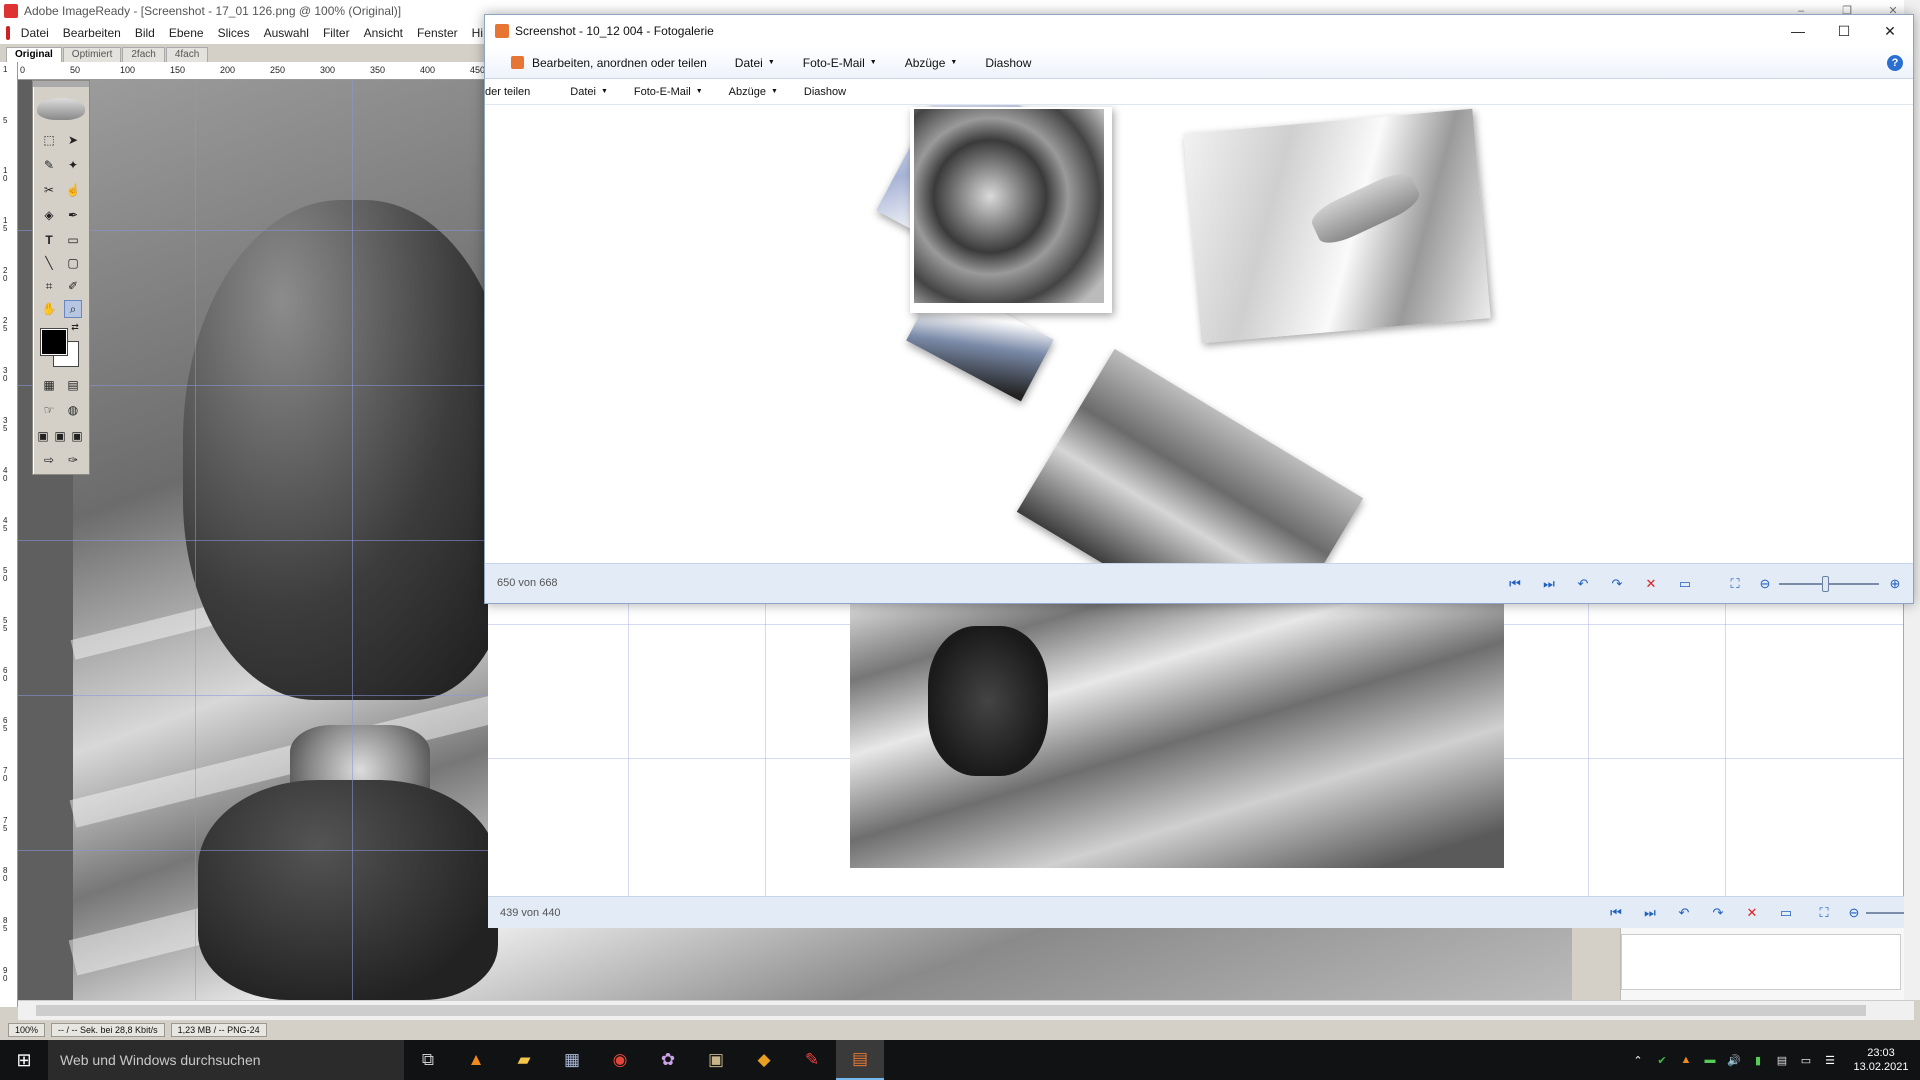 This screenshot has height=1080, width=1920. I want to click on feather-logo-icon, so click(61, 109).